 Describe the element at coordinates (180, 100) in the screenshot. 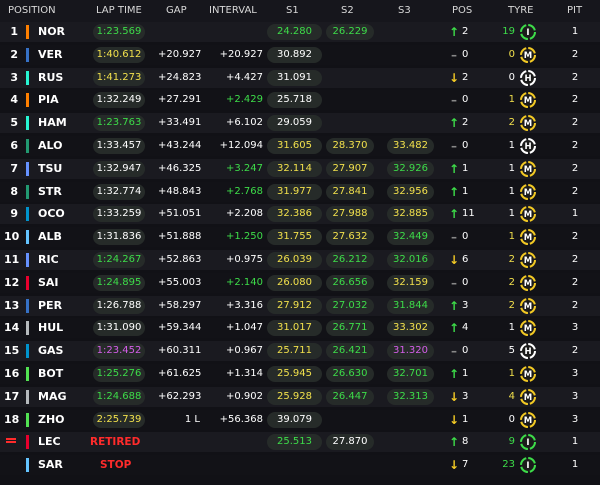

I see `gap-value: +27.291` at that location.